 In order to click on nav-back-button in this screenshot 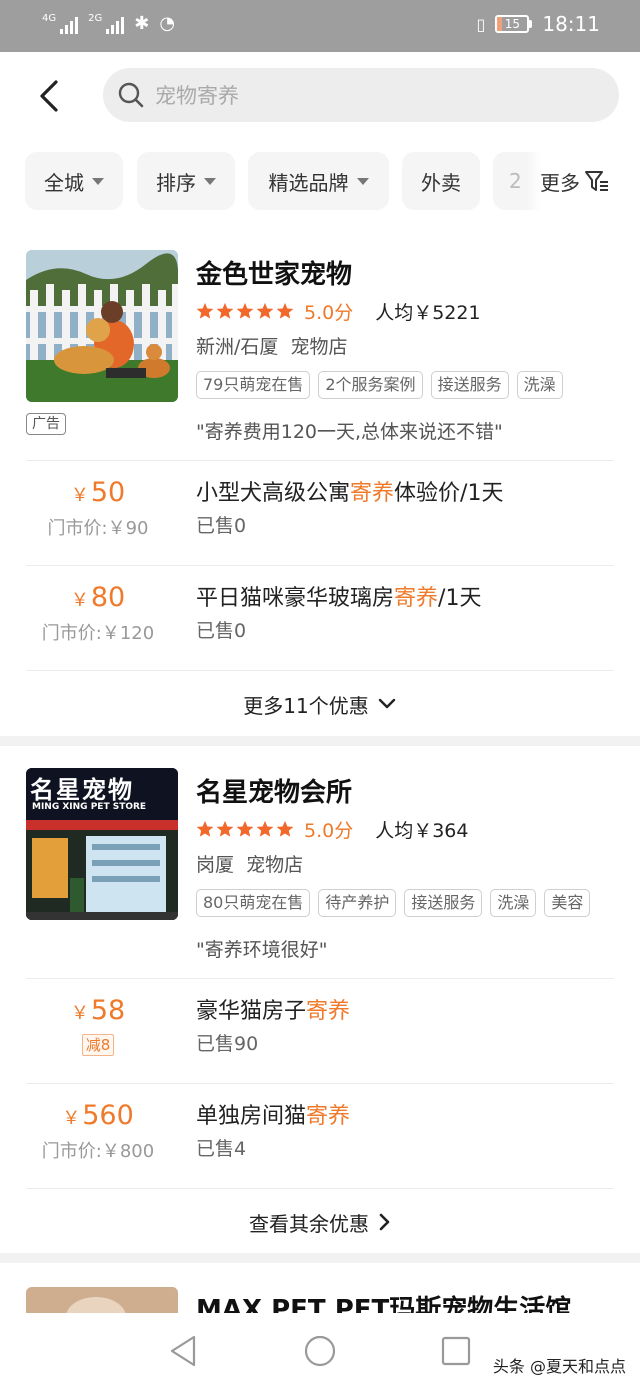, I will do `click(184, 1351)`.